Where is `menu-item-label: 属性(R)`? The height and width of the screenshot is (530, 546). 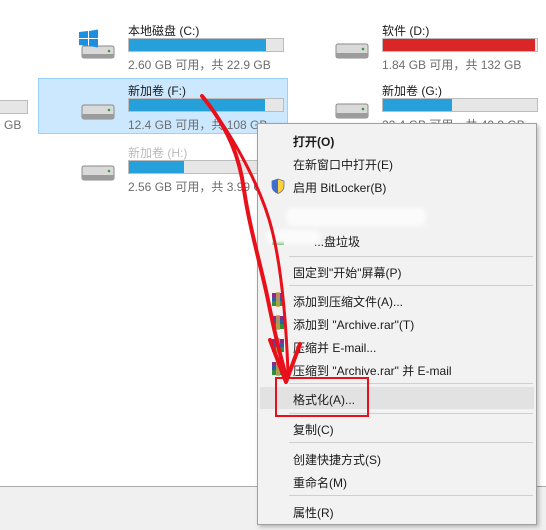
menu-item-label: 属性(R) is located at coordinates (313, 513).